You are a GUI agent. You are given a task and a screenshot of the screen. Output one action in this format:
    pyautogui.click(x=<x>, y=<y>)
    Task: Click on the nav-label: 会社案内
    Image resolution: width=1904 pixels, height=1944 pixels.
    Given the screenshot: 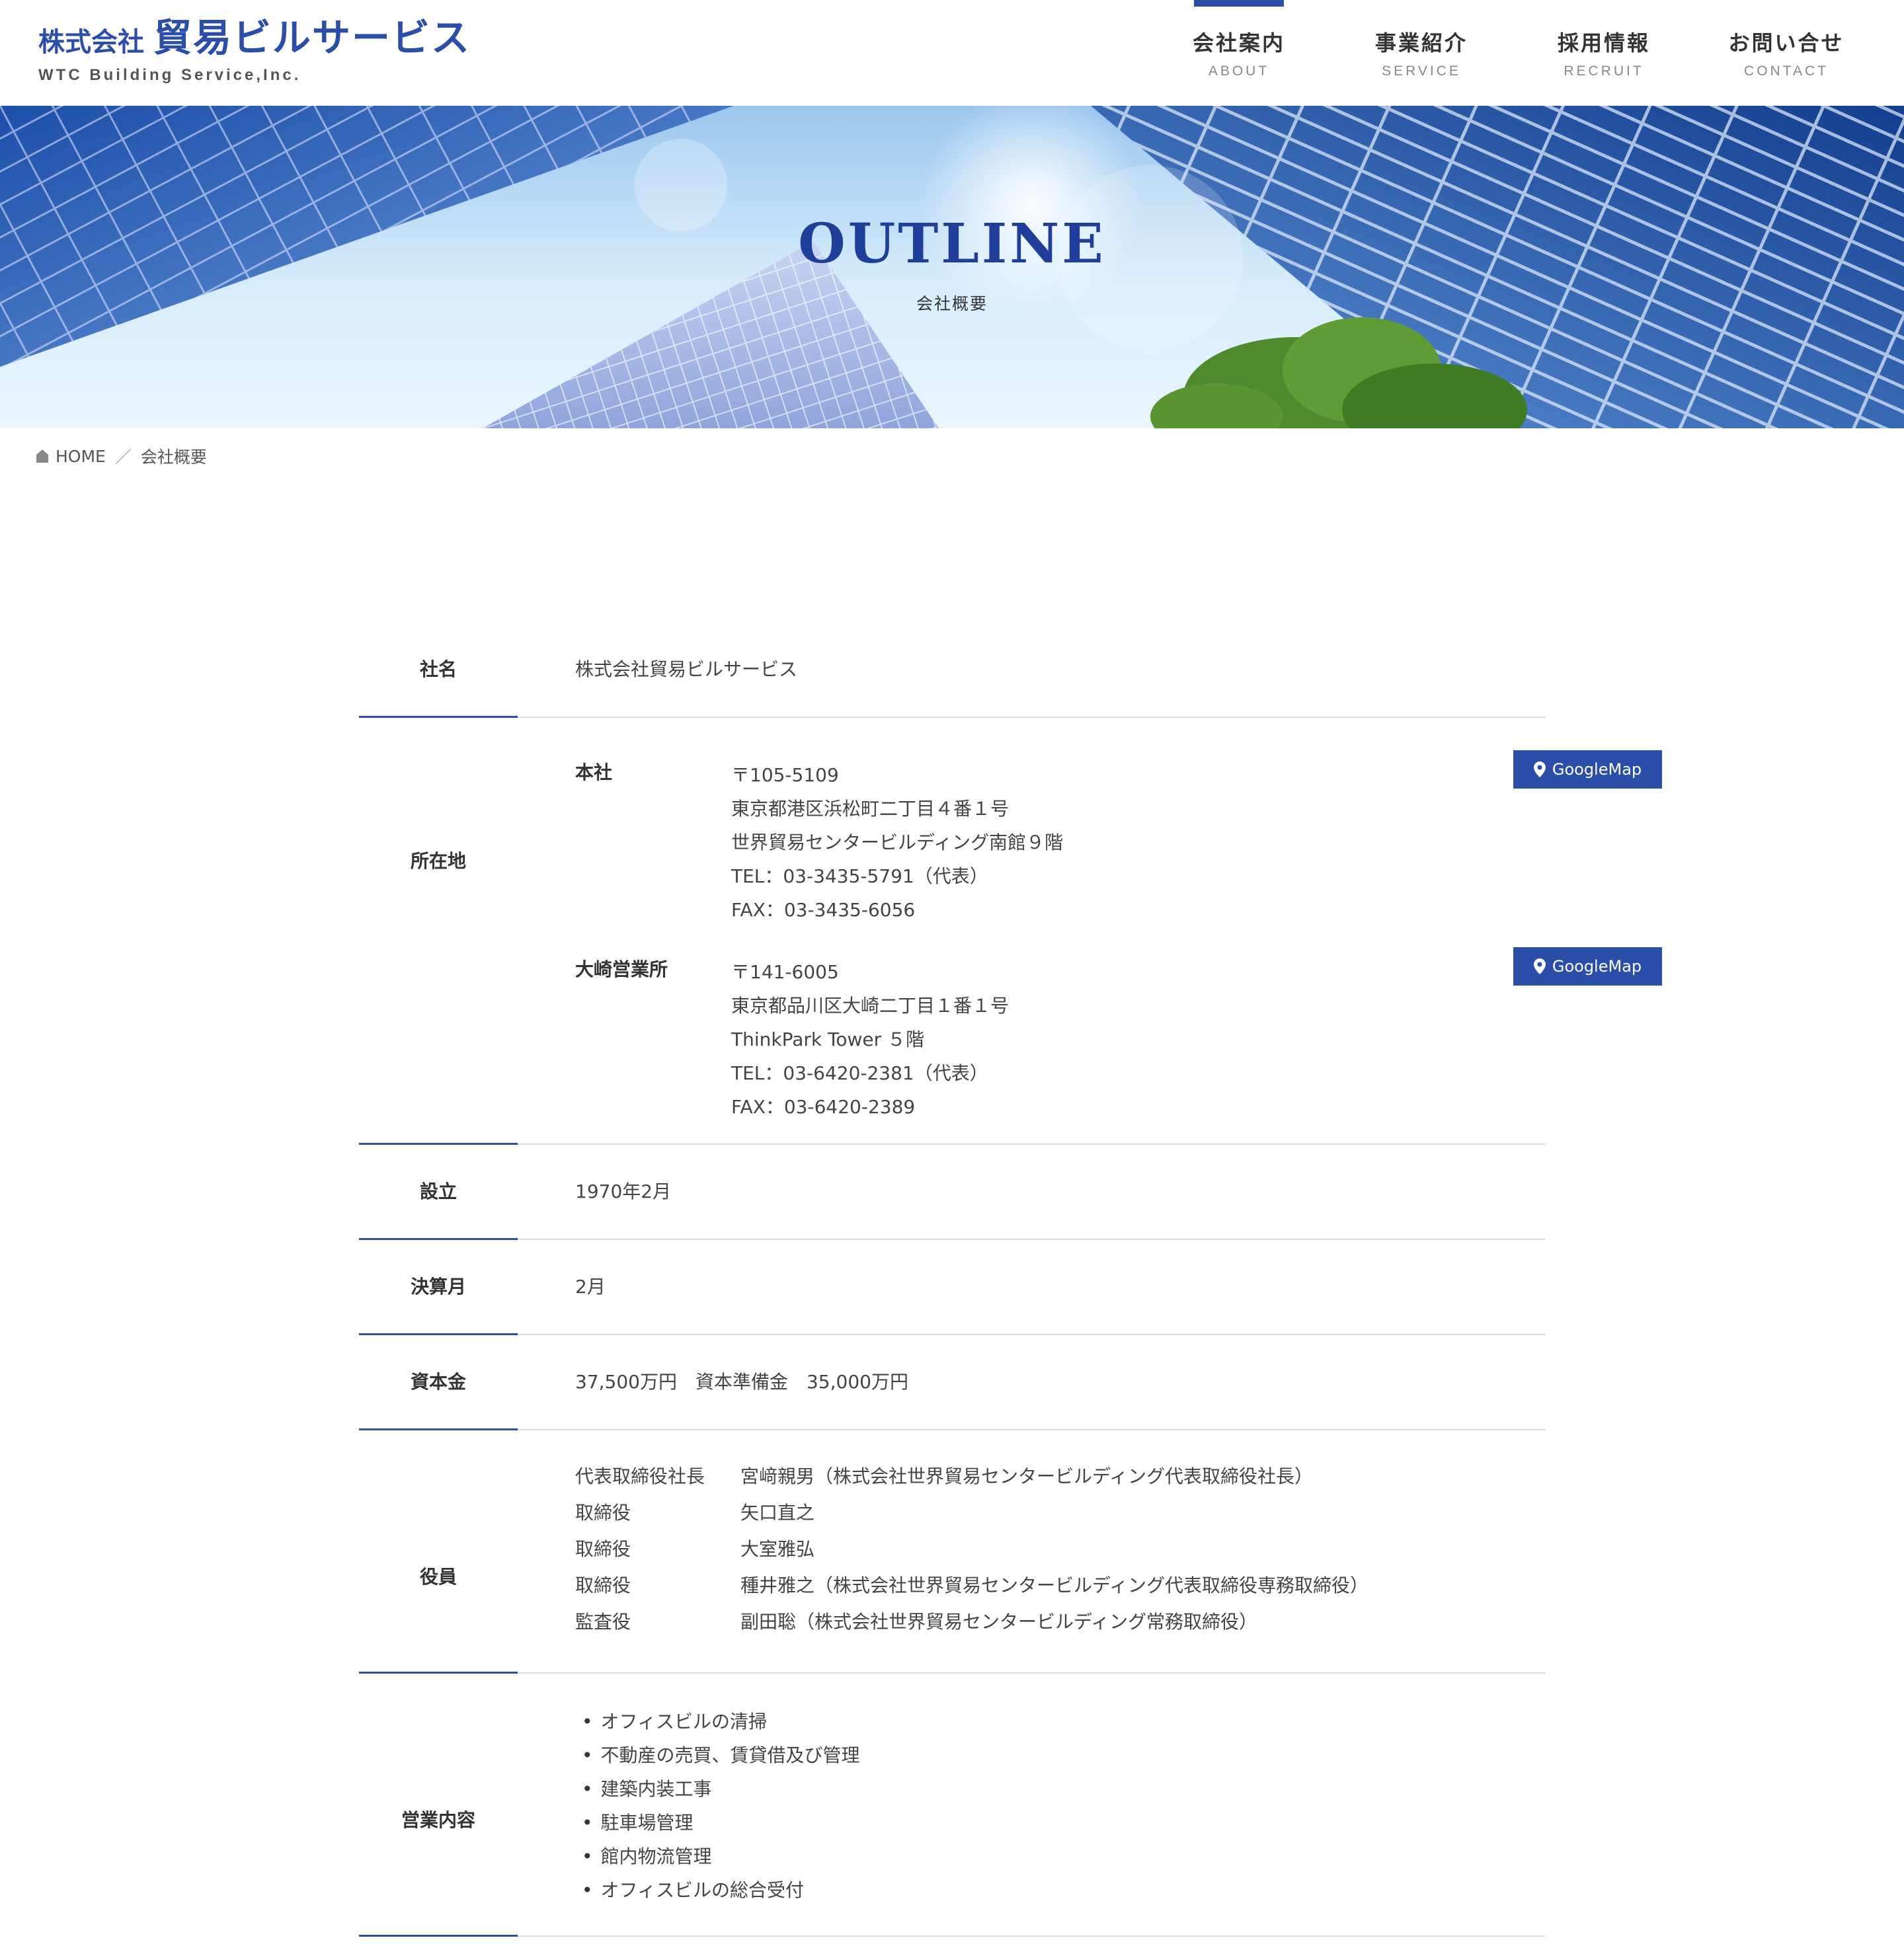 What is the action you would take?
    pyautogui.click(x=1238, y=43)
    